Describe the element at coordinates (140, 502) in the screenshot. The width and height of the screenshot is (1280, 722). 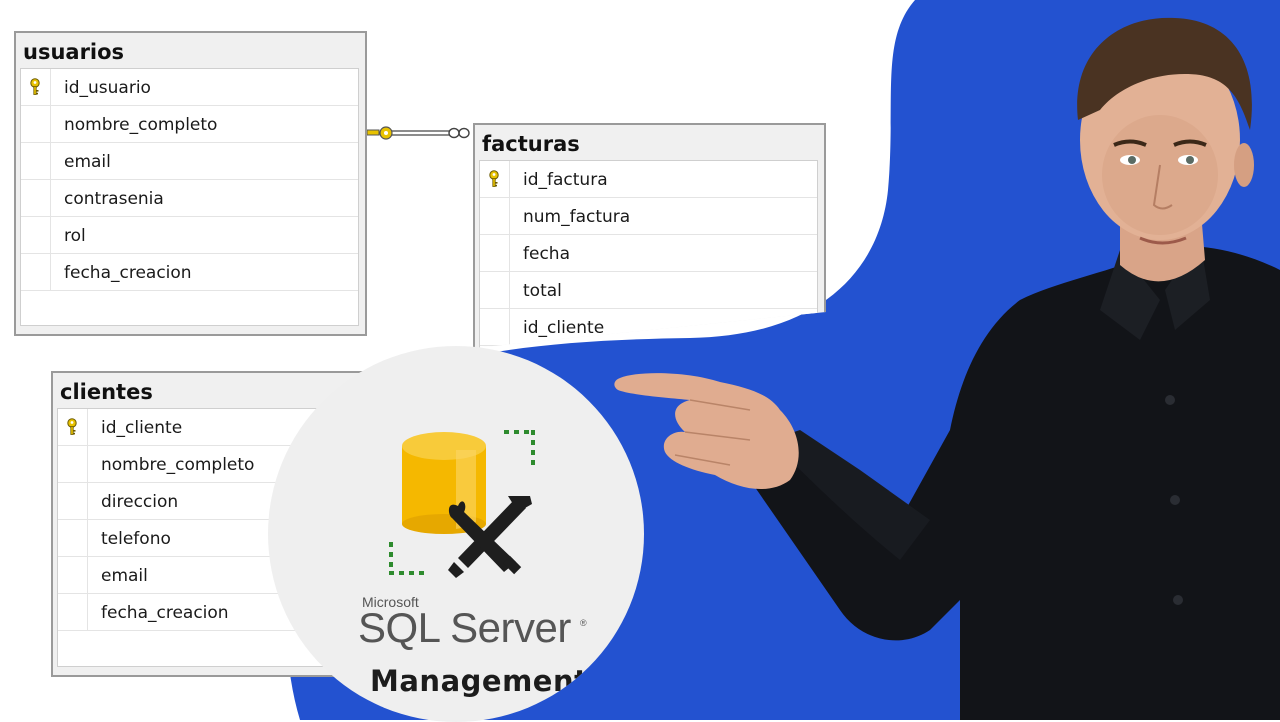
I see `column-name: direccion` at that location.